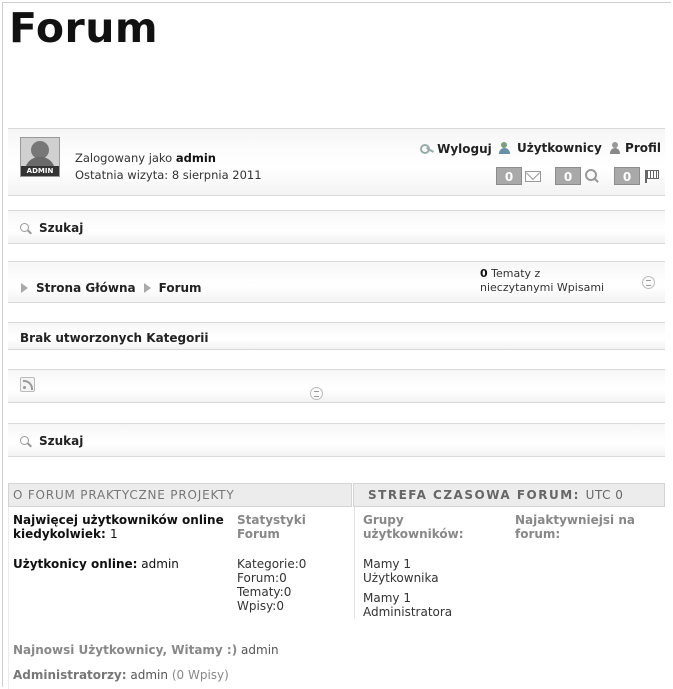  I want to click on most-online-value: 1, so click(113, 534).